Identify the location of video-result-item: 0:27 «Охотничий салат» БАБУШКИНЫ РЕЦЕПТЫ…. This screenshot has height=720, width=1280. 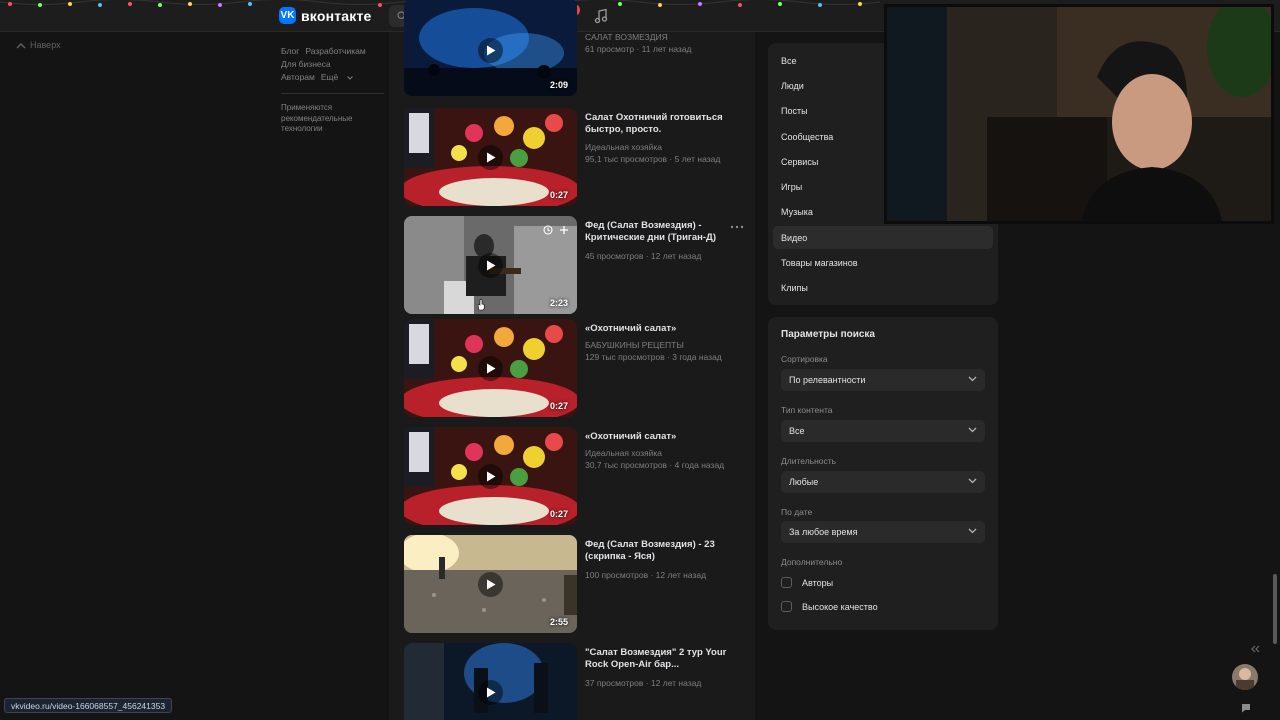
(576, 368).